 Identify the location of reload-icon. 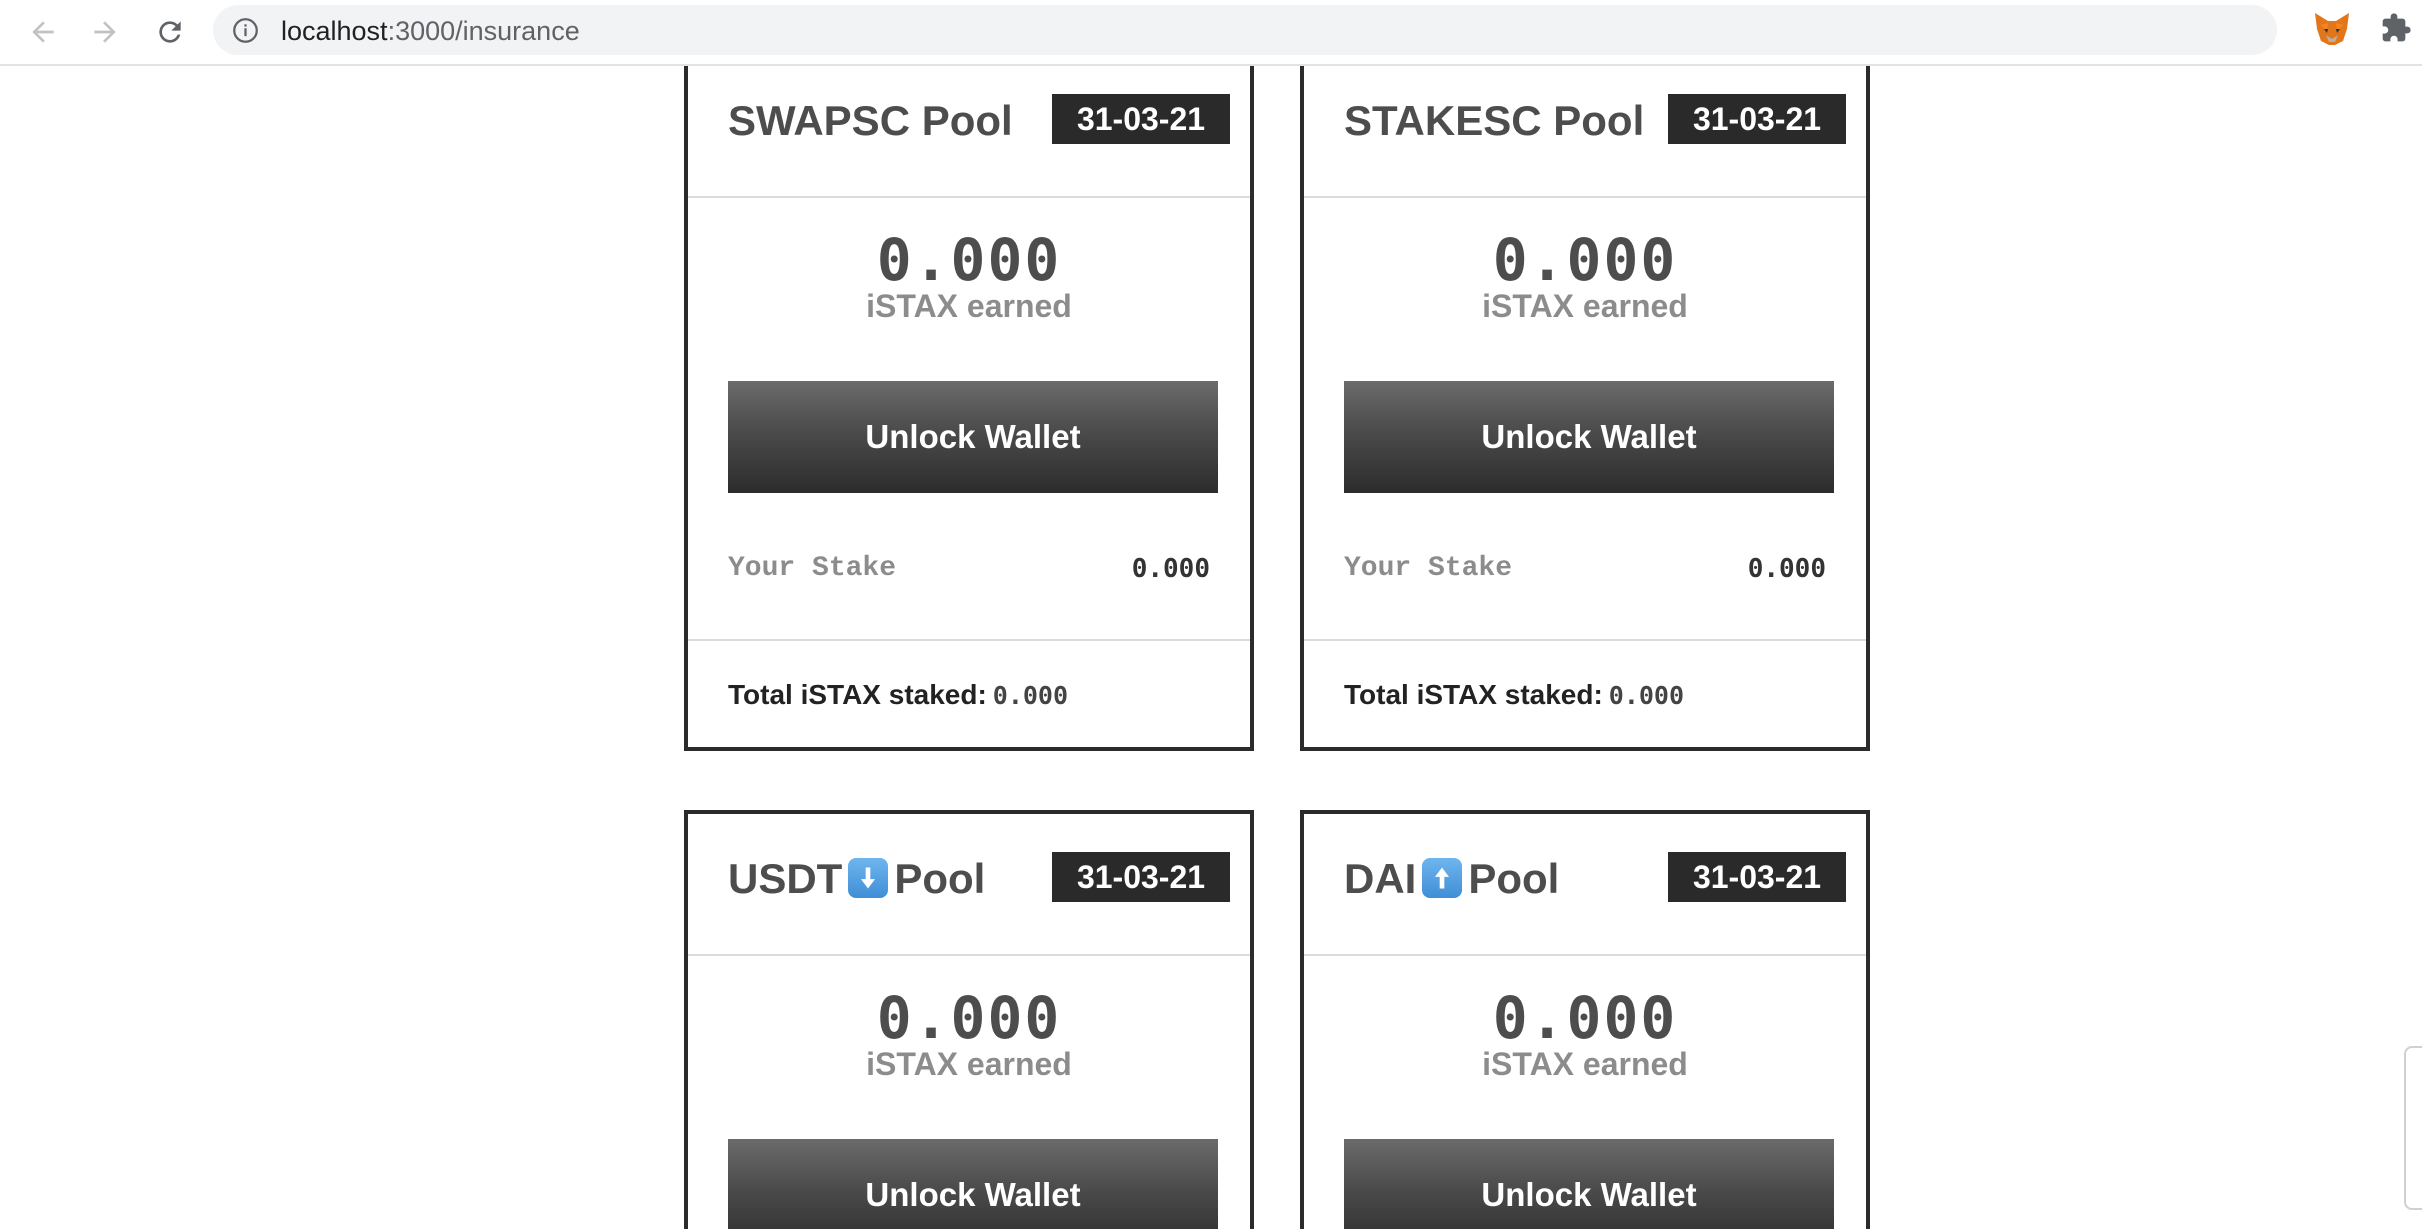
(170, 32).